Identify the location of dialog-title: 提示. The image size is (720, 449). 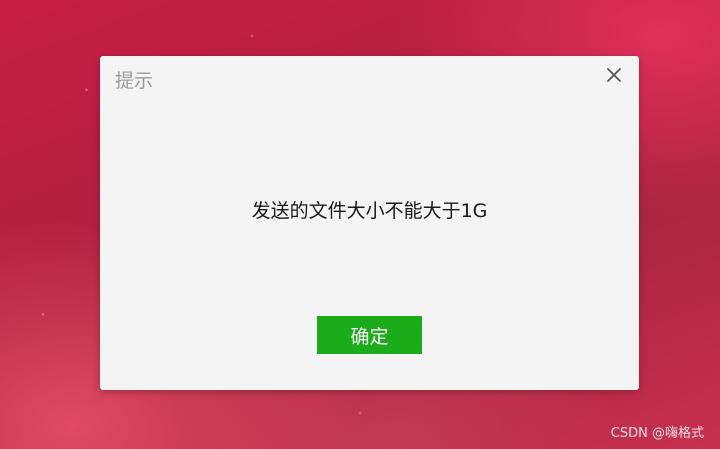
(134, 81).